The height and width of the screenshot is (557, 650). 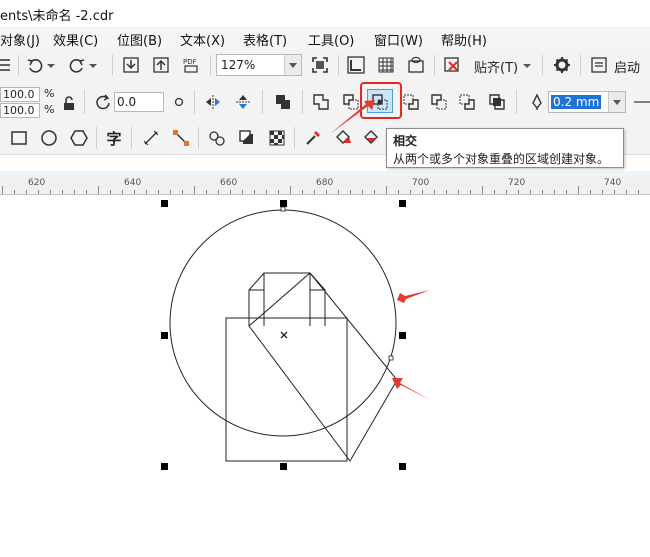 I want to click on menu-bitmaps: 位图(B), so click(x=139, y=39).